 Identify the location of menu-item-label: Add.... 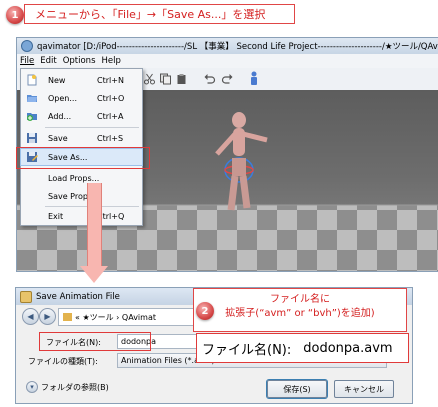
(60, 116).